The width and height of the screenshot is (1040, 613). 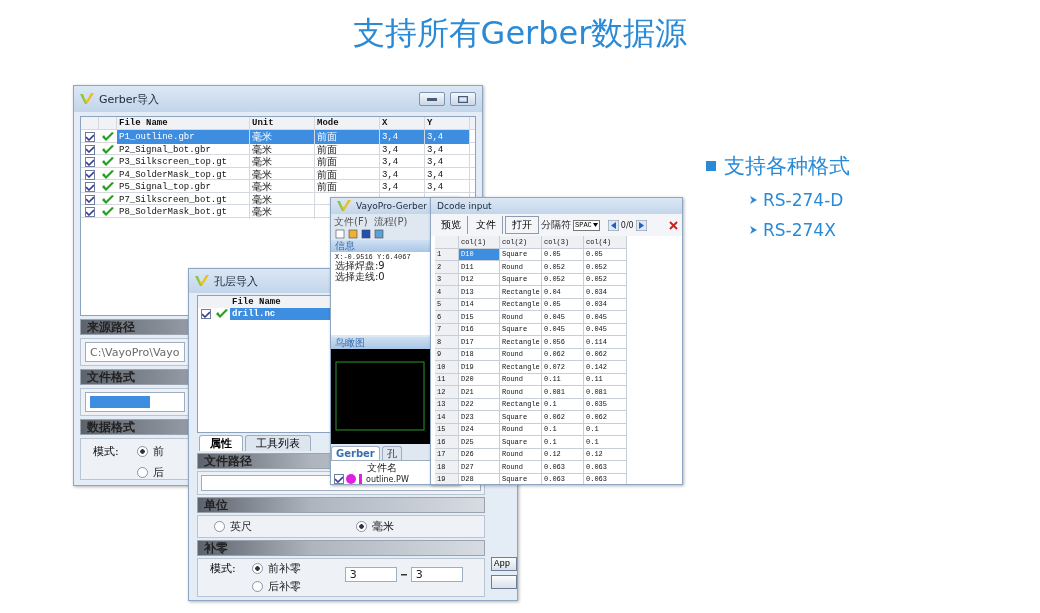 I want to click on column-header: Y, so click(x=447, y=123).